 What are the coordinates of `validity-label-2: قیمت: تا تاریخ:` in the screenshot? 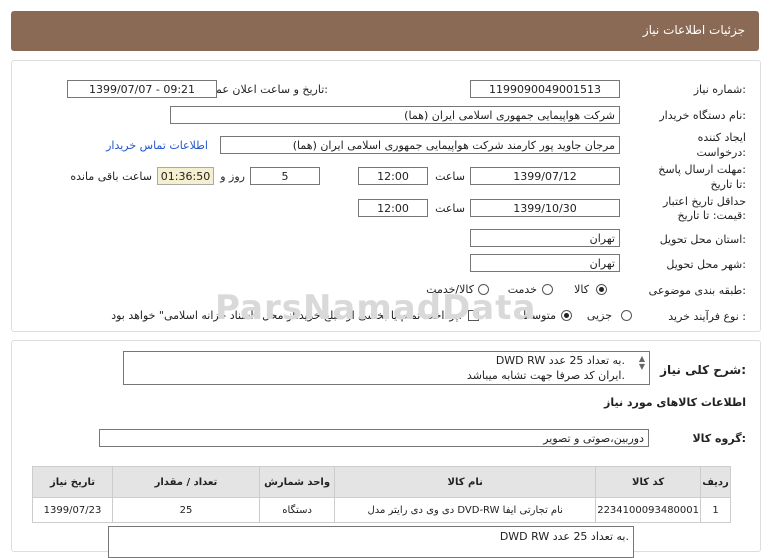 It's located at (711, 215).